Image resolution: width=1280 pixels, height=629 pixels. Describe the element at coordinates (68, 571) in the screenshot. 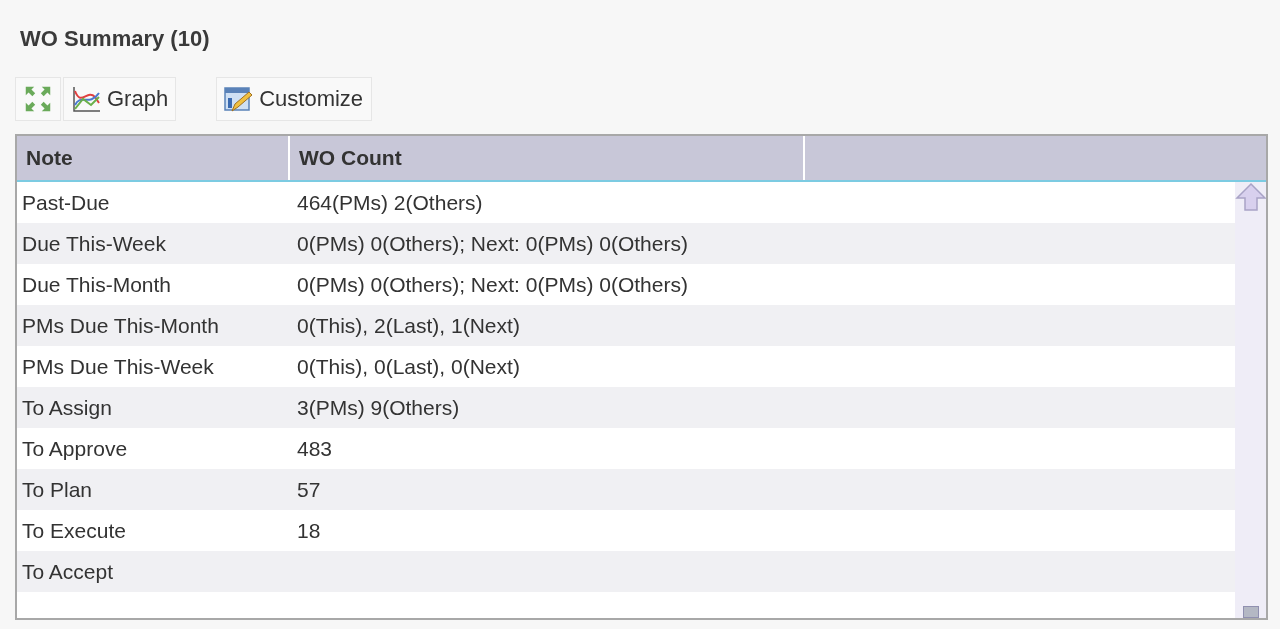

I see `table-cell: To Accept` at that location.